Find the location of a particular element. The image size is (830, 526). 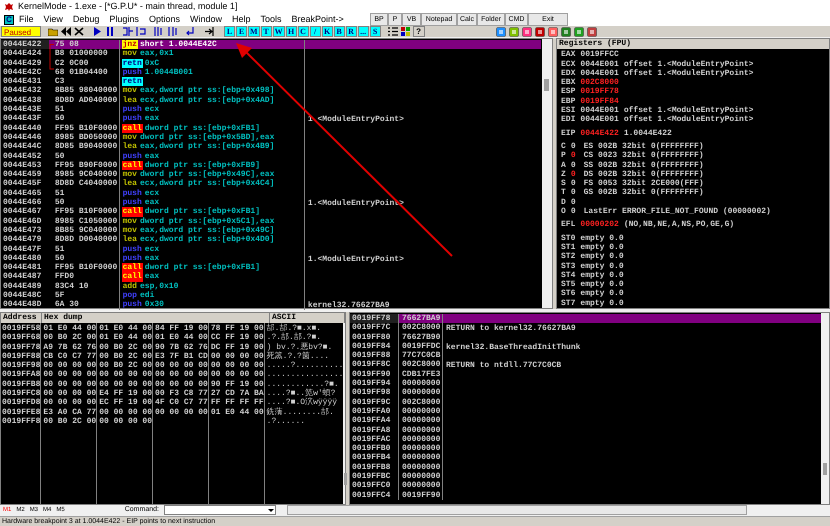

shortcut-button: B is located at coordinates (339, 31).